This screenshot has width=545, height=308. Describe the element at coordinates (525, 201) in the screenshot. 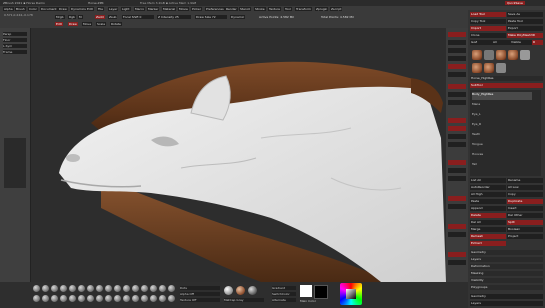

I see `duplicate-button: Duplicate` at that location.